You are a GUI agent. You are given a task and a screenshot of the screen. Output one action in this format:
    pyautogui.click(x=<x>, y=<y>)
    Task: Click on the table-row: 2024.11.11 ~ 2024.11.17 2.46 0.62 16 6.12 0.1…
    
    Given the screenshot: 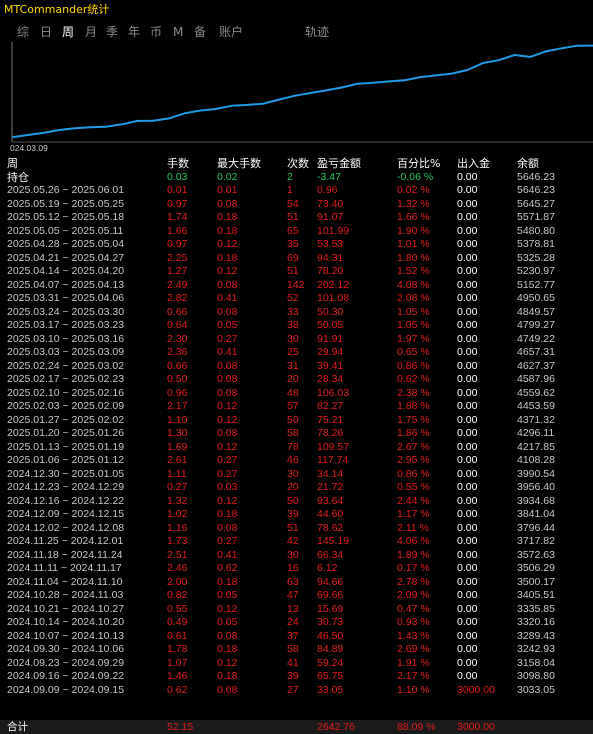 What is the action you would take?
    pyautogui.click(x=296, y=569)
    